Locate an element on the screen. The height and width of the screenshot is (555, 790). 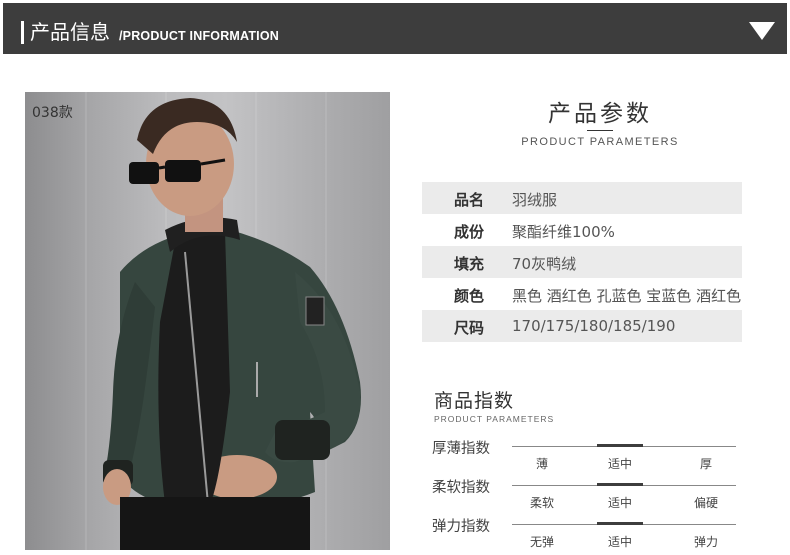
param-row: 颜色 黑色 酒红色 孔蓝色 宝蓝色 酒红色 is located at coordinates (597, 294).